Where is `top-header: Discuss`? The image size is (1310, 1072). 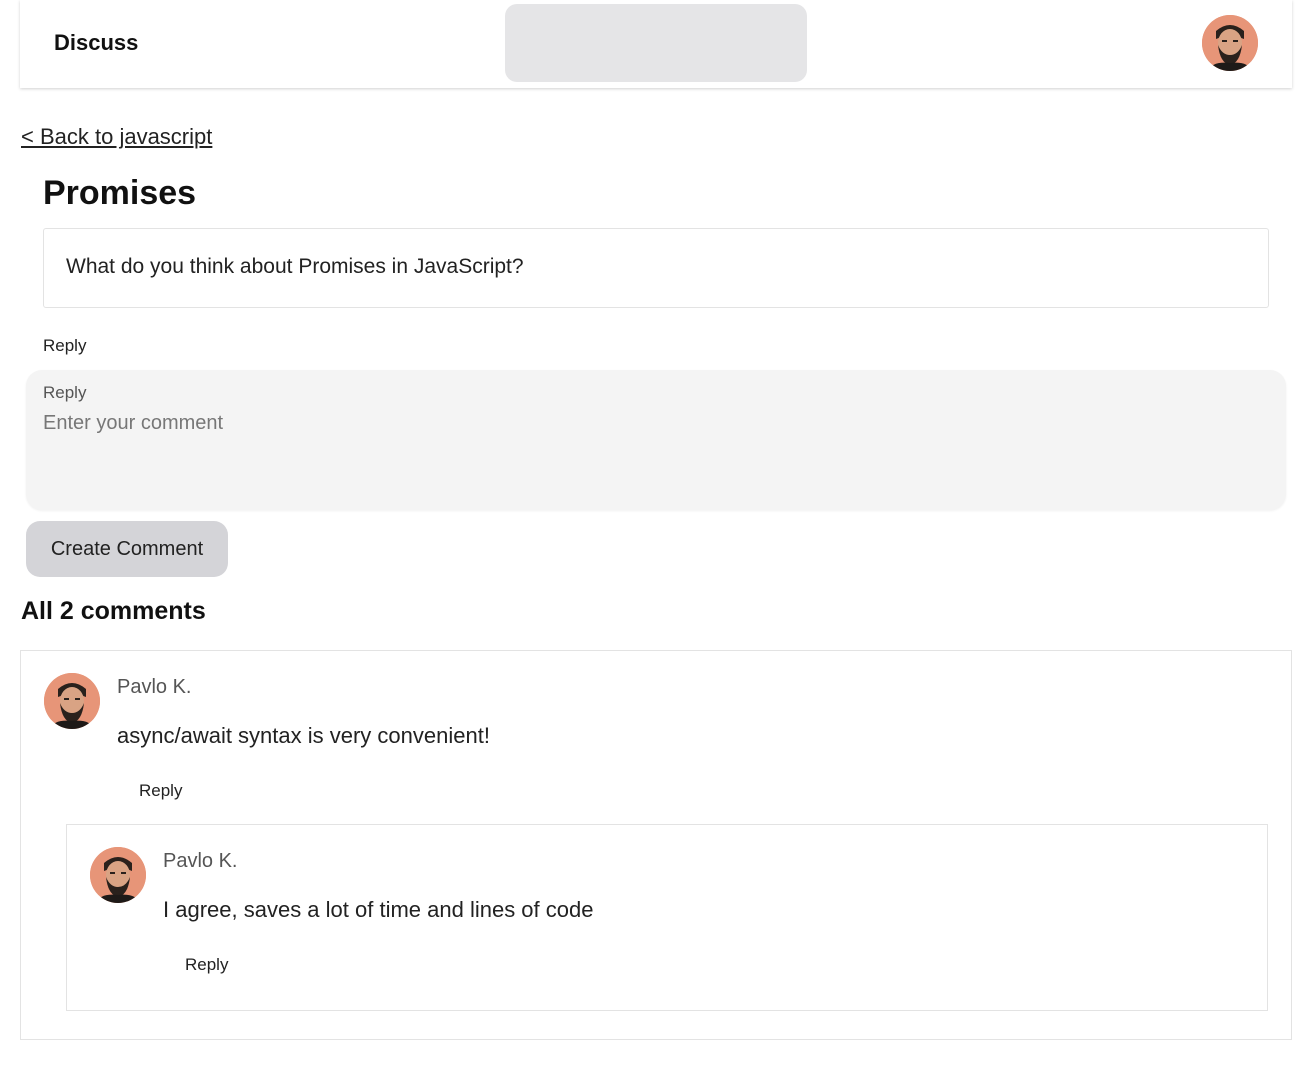
top-header: Discuss is located at coordinates (656, 44).